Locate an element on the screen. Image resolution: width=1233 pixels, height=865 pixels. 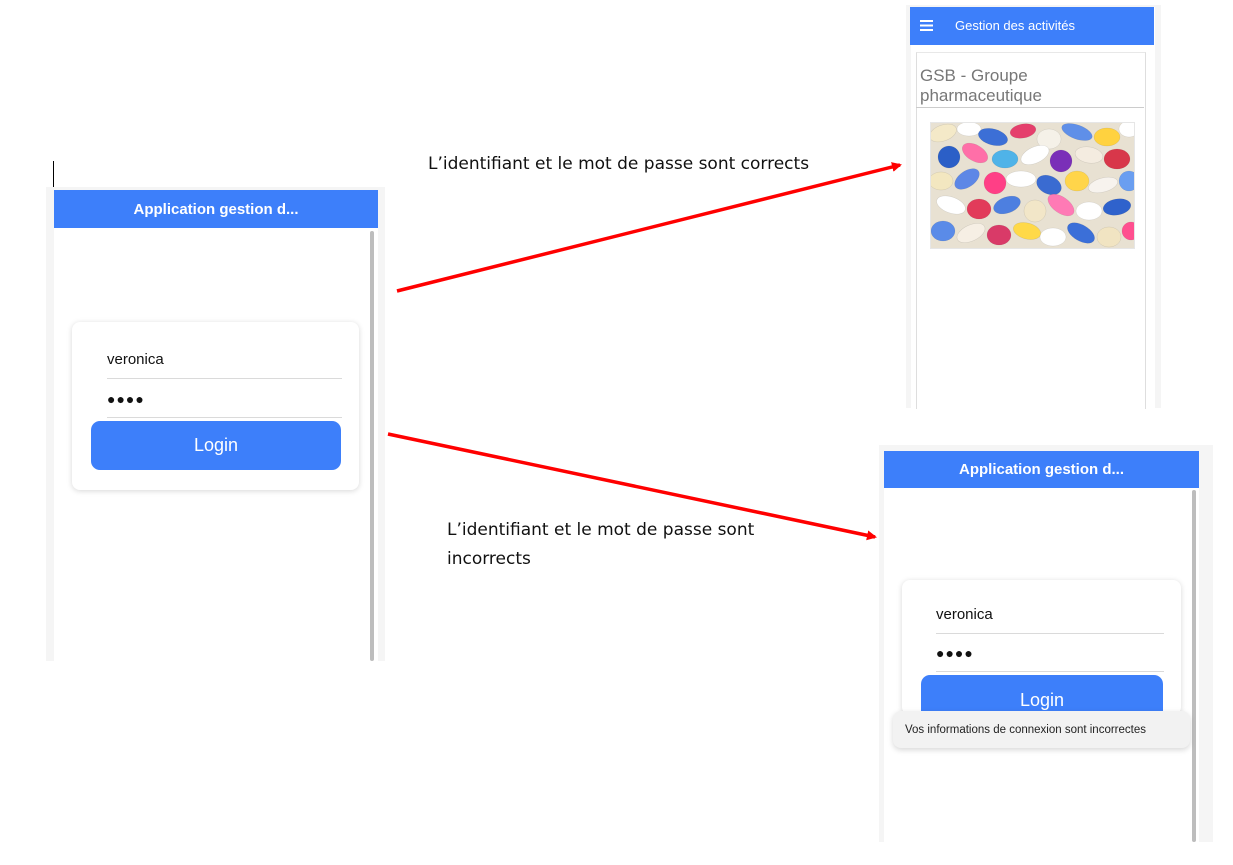
app-header: Gestion des activités is located at coordinates (1032, 26).